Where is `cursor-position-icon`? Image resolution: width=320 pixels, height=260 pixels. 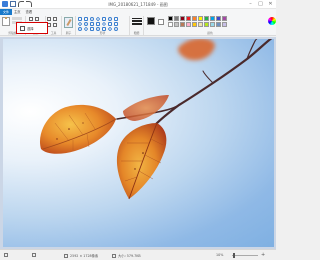 cursor-position-icon is located at coordinates (6, 255).